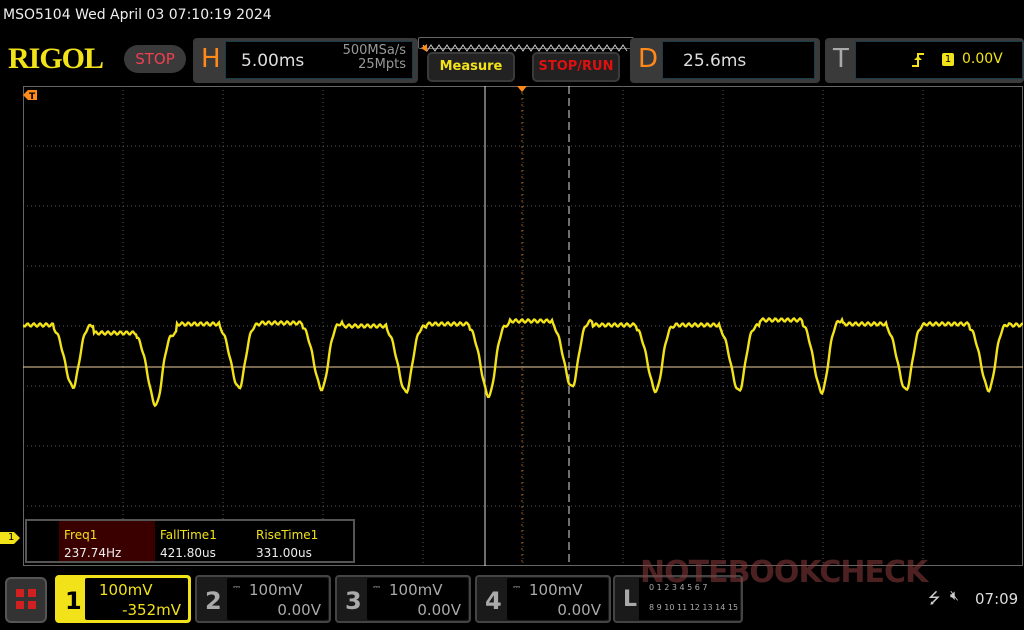 The image size is (1024, 630). Describe the element at coordinates (93, 553) in the screenshot. I see `measurement-value: 237.74Hz` at that location.